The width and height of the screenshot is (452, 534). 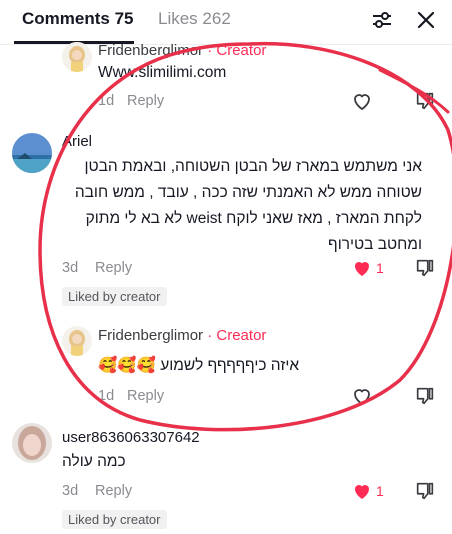 I want to click on tab-comments: Comments 75, so click(x=77, y=19).